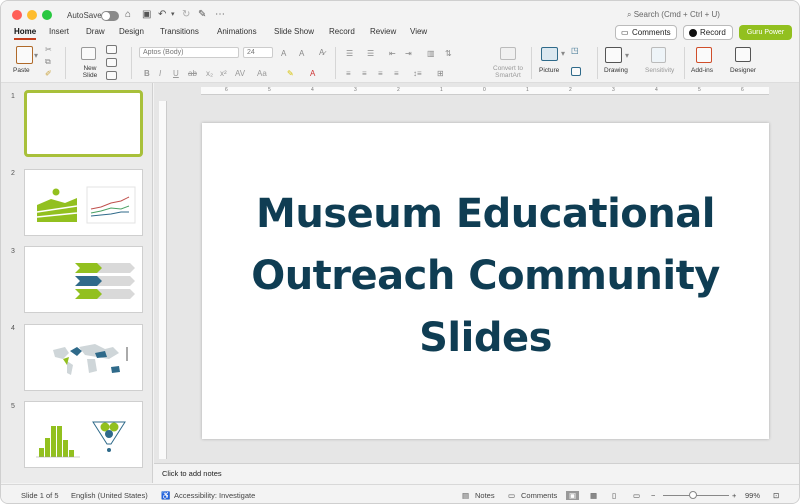 Image resolution: width=800 pixels, height=504 pixels. I want to click on comments-toggle: Comments, so click(539, 495).